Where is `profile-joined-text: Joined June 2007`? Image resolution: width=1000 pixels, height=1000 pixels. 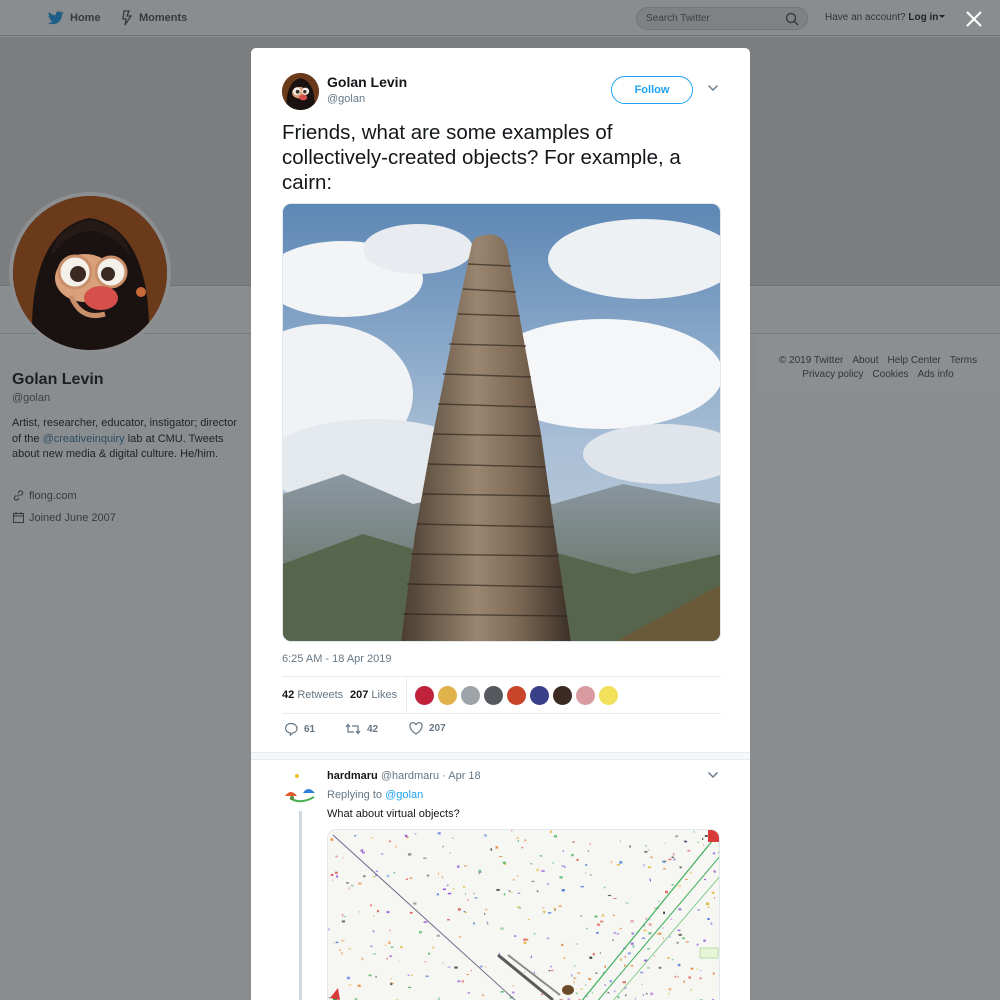 profile-joined-text: Joined June 2007 is located at coordinates (72, 517).